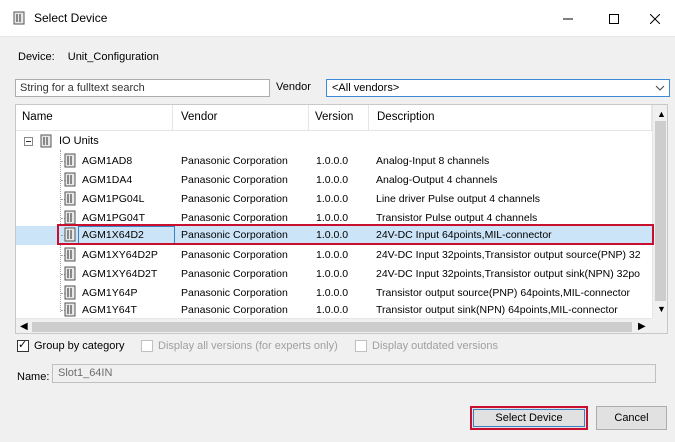  Describe the element at coordinates (24, 326) in the screenshot. I see `scroll-left-icon: ◀` at that location.